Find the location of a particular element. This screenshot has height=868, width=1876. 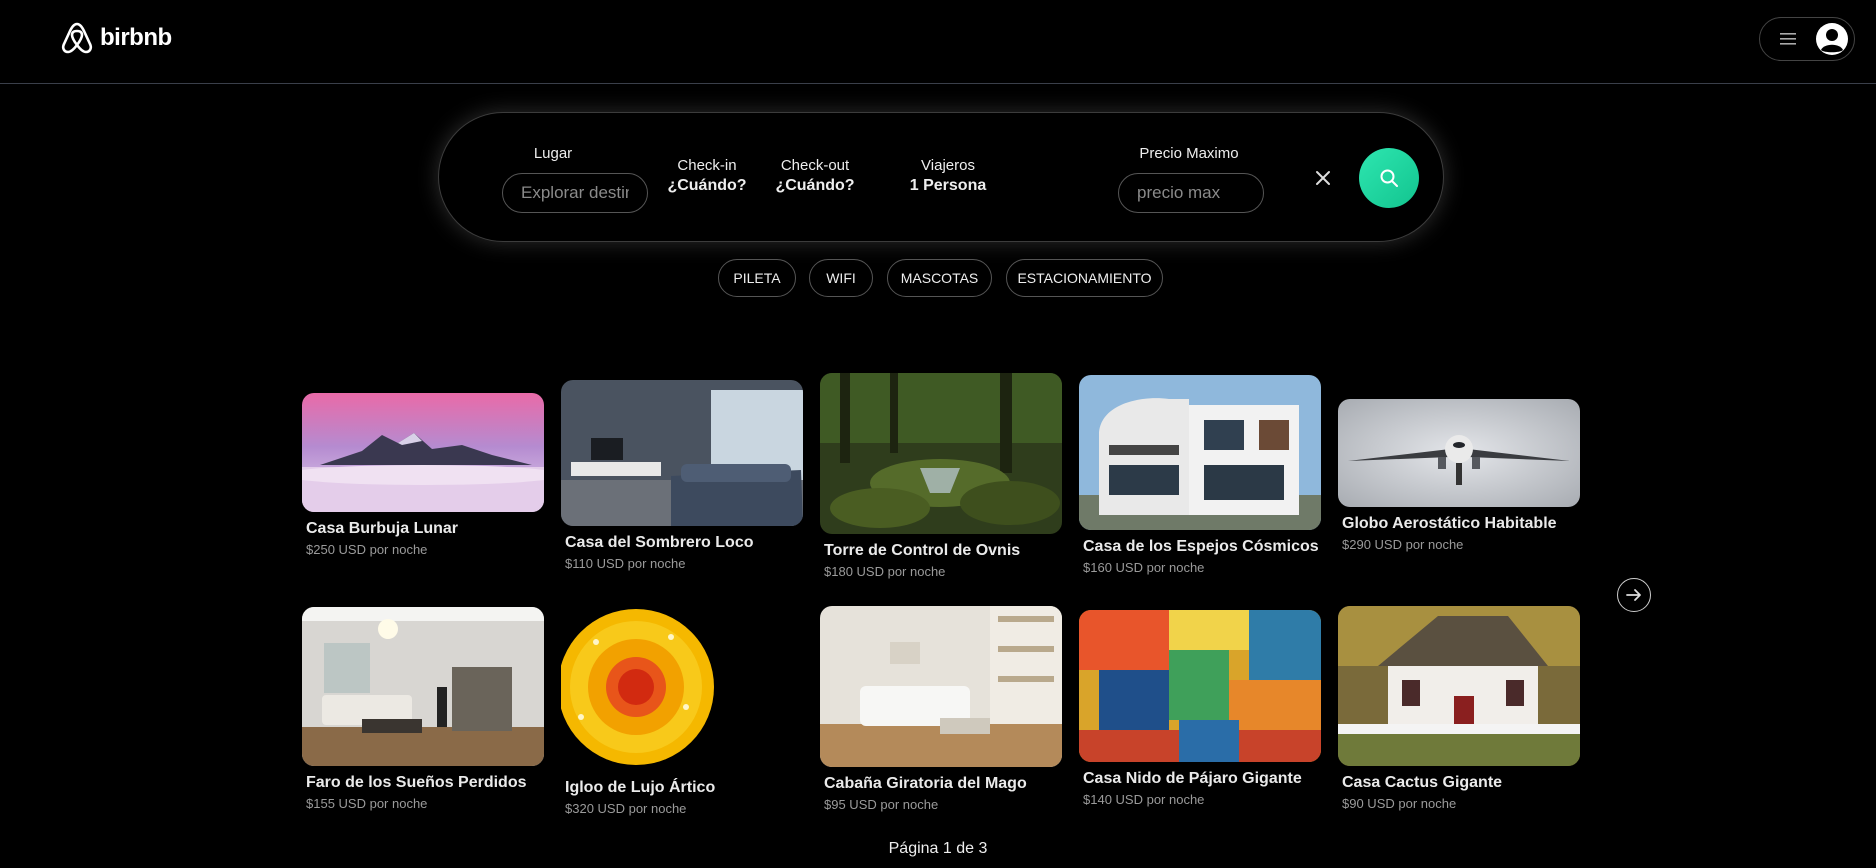

next-page-button is located at coordinates (1634, 595).